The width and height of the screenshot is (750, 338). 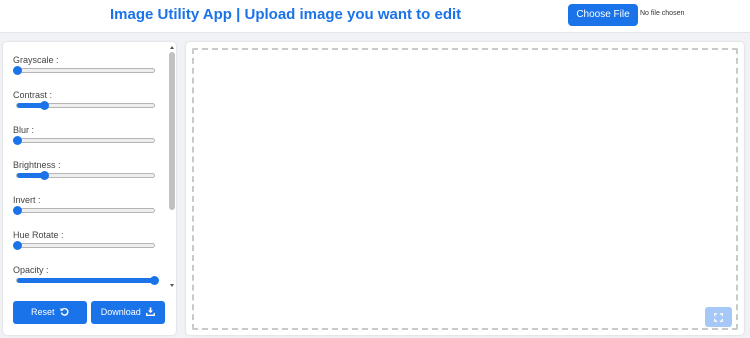 I want to click on invert-control: Invert :, so click(x=85, y=210).